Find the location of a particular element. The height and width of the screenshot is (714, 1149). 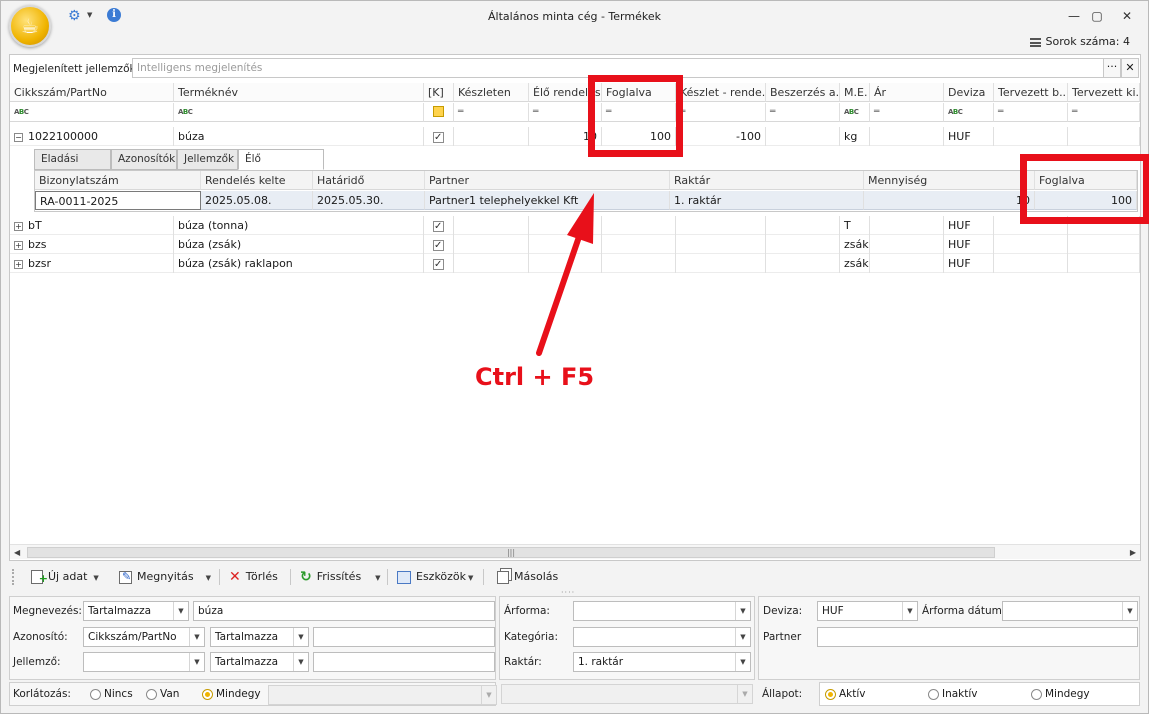

arrow-shaft is located at coordinates (560, 292).